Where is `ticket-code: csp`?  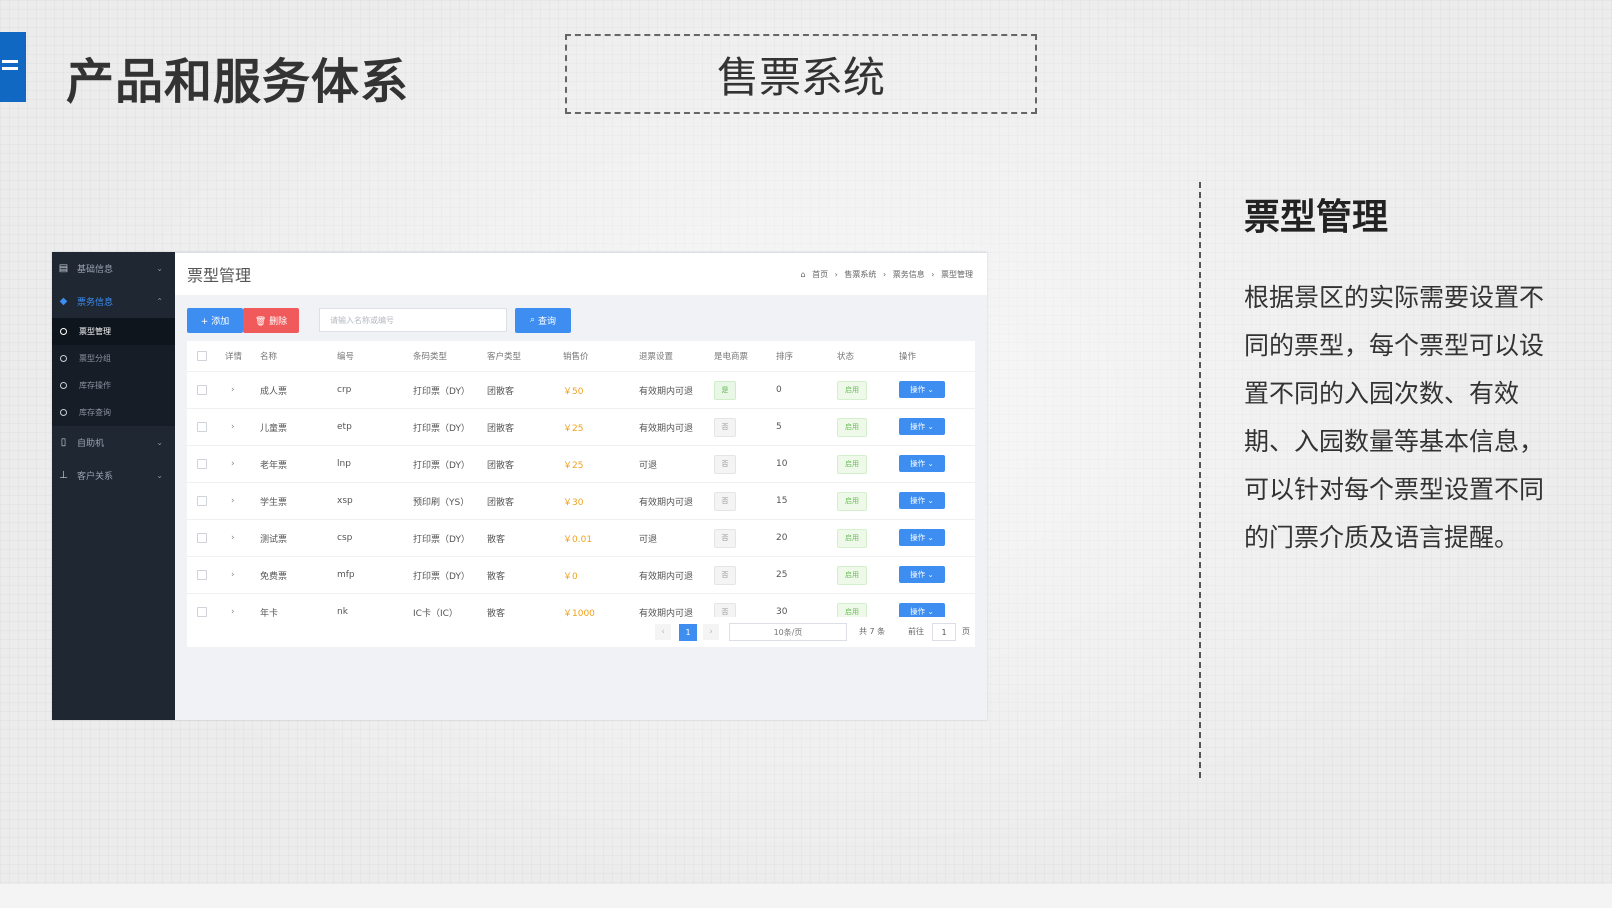 ticket-code: csp is located at coordinates (345, 538).